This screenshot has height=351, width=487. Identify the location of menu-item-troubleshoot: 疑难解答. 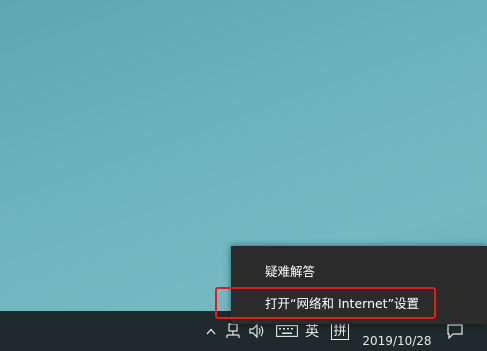
(359, 270).